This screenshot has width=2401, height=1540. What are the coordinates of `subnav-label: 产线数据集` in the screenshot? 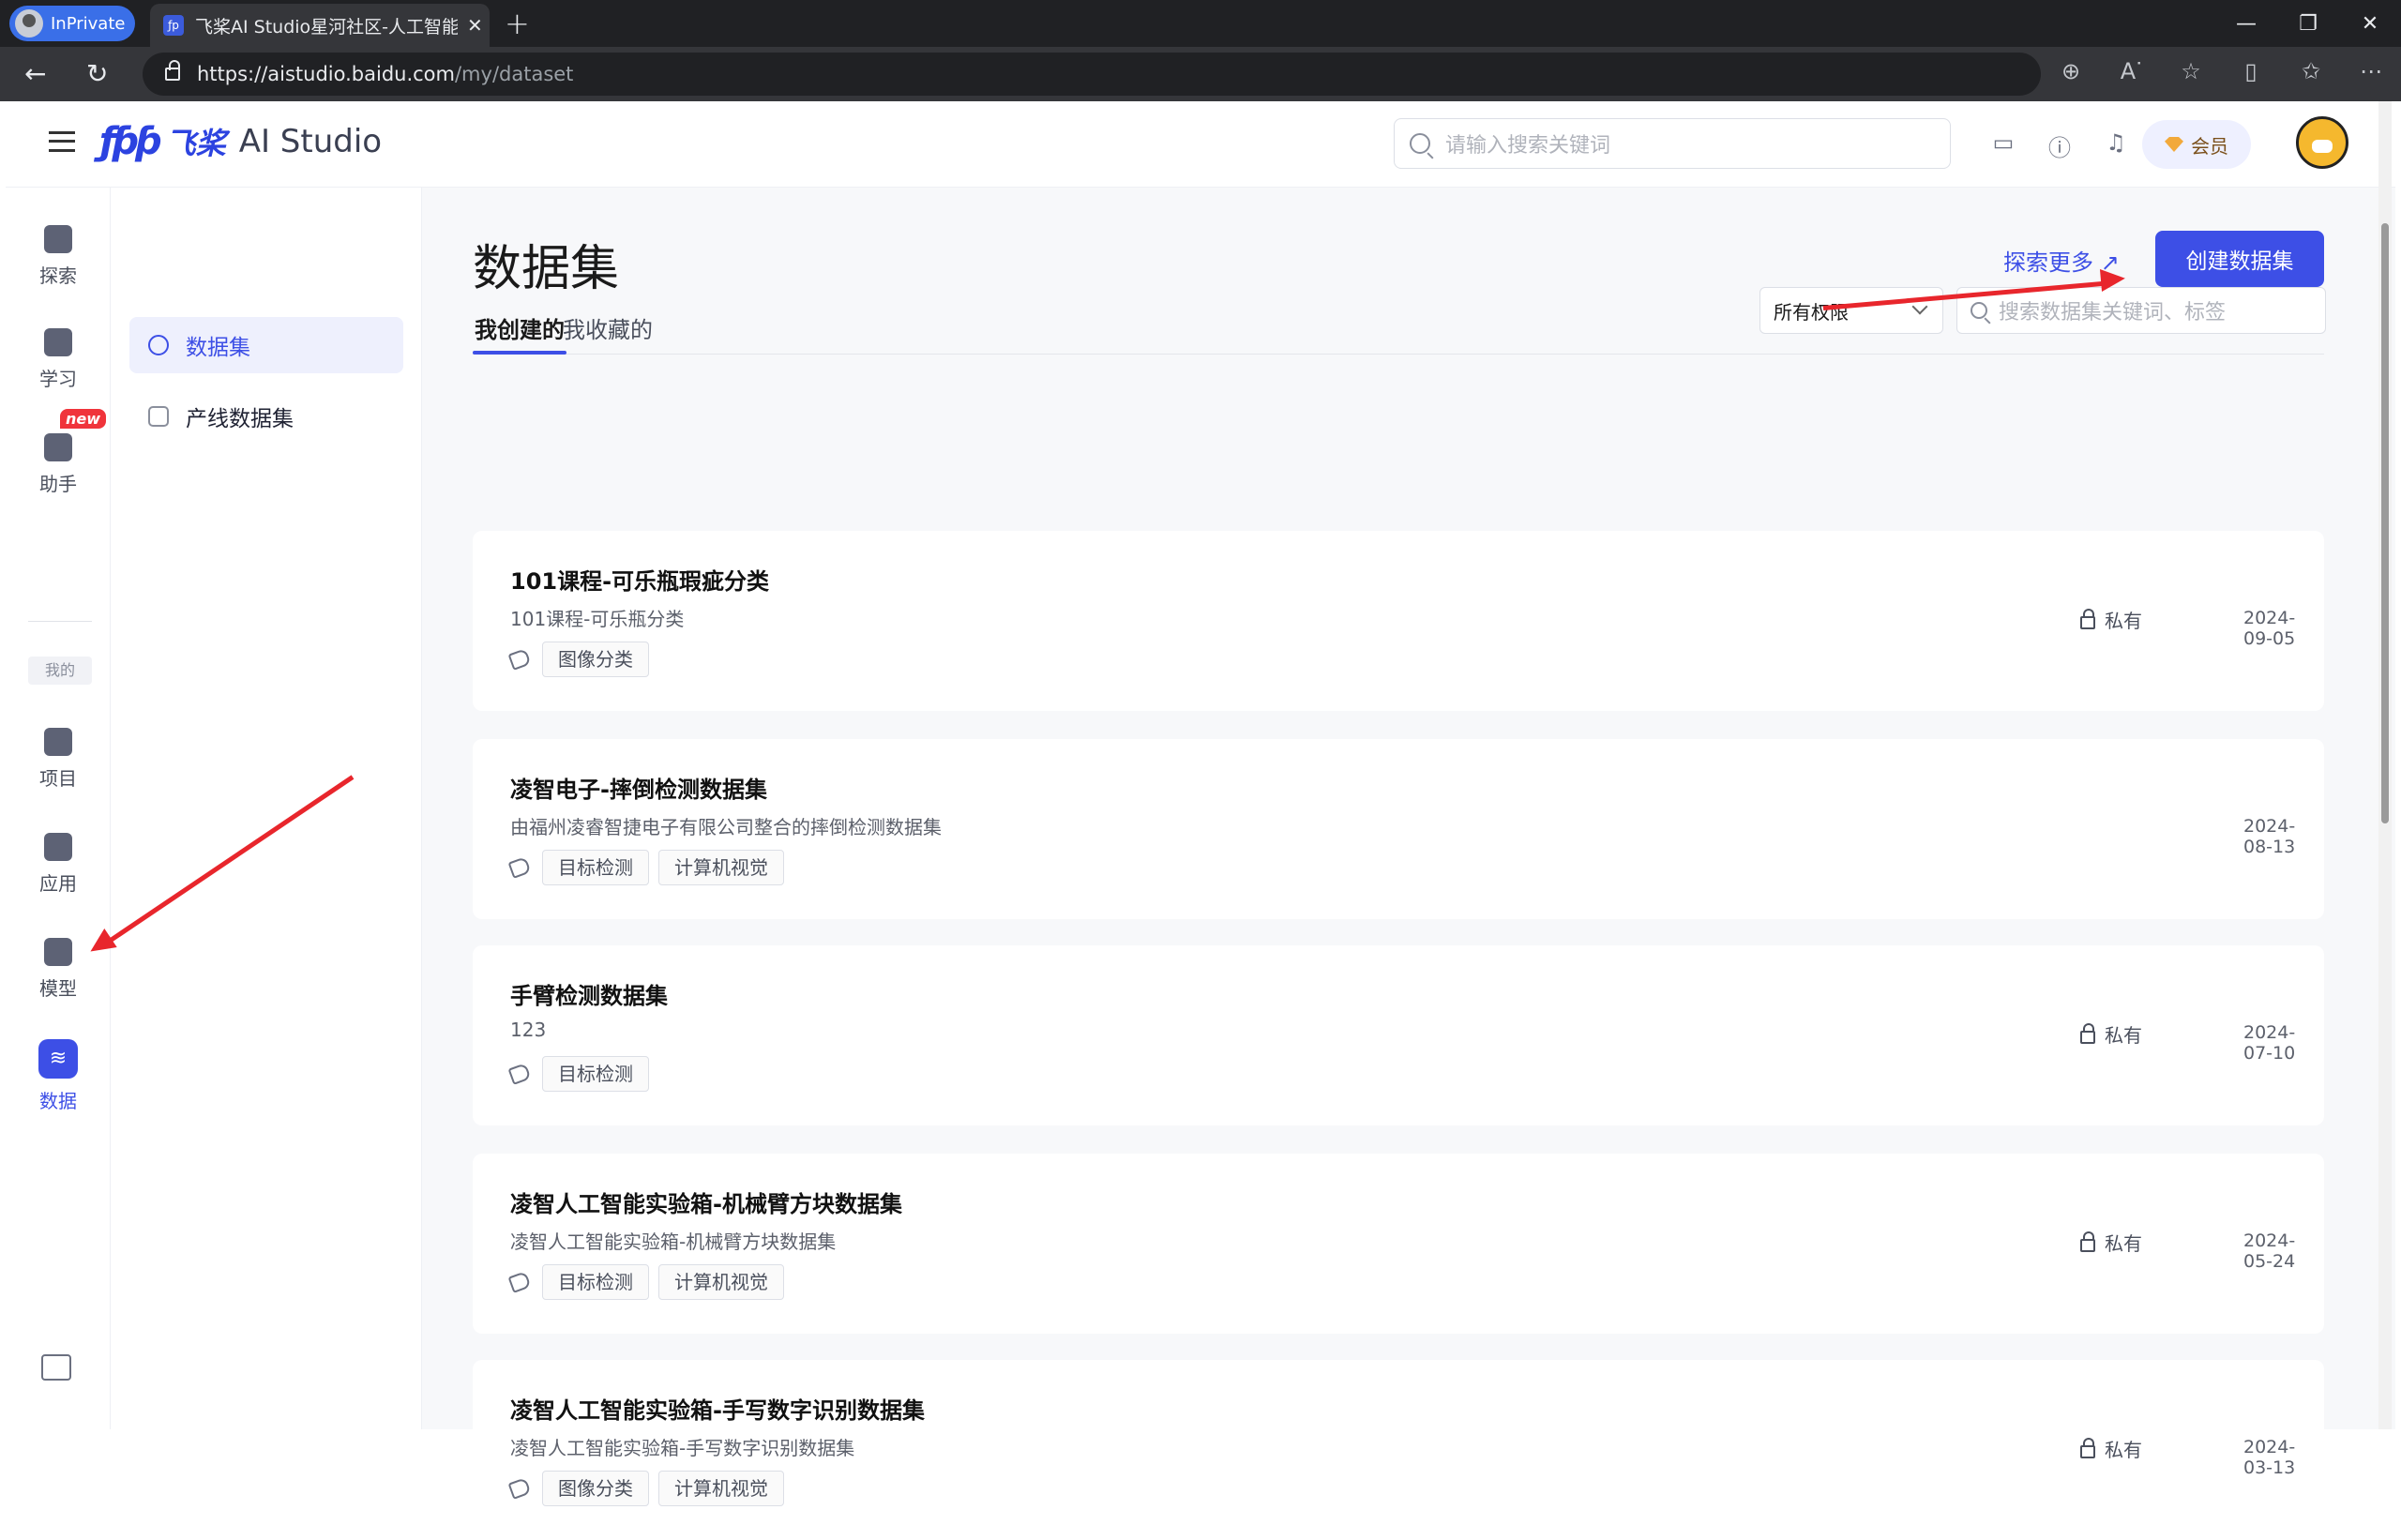 It's located at (240, 419).